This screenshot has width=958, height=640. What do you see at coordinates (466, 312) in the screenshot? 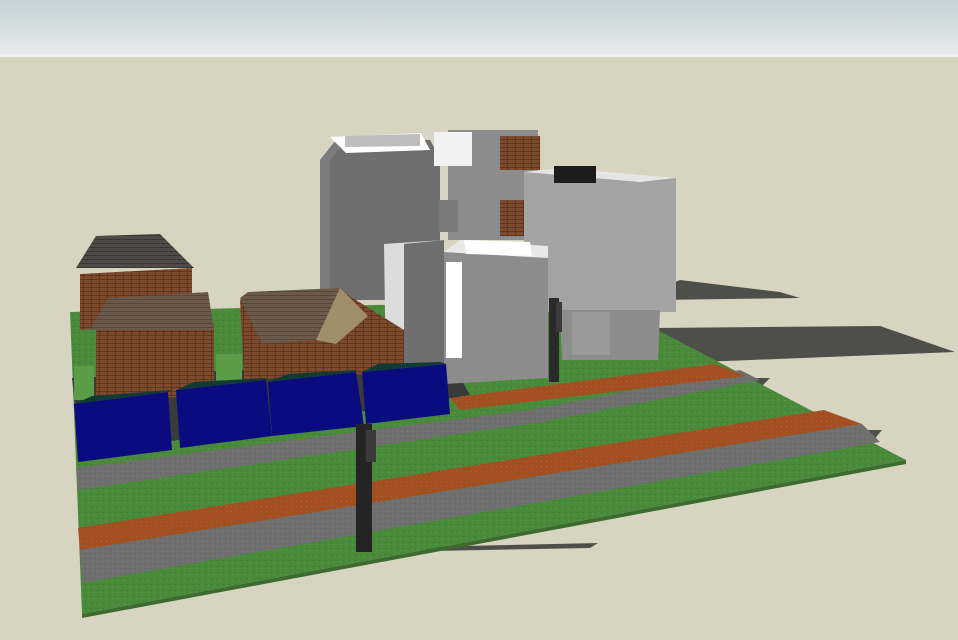
I see `office-block-front` at bounding box center [466, 312].